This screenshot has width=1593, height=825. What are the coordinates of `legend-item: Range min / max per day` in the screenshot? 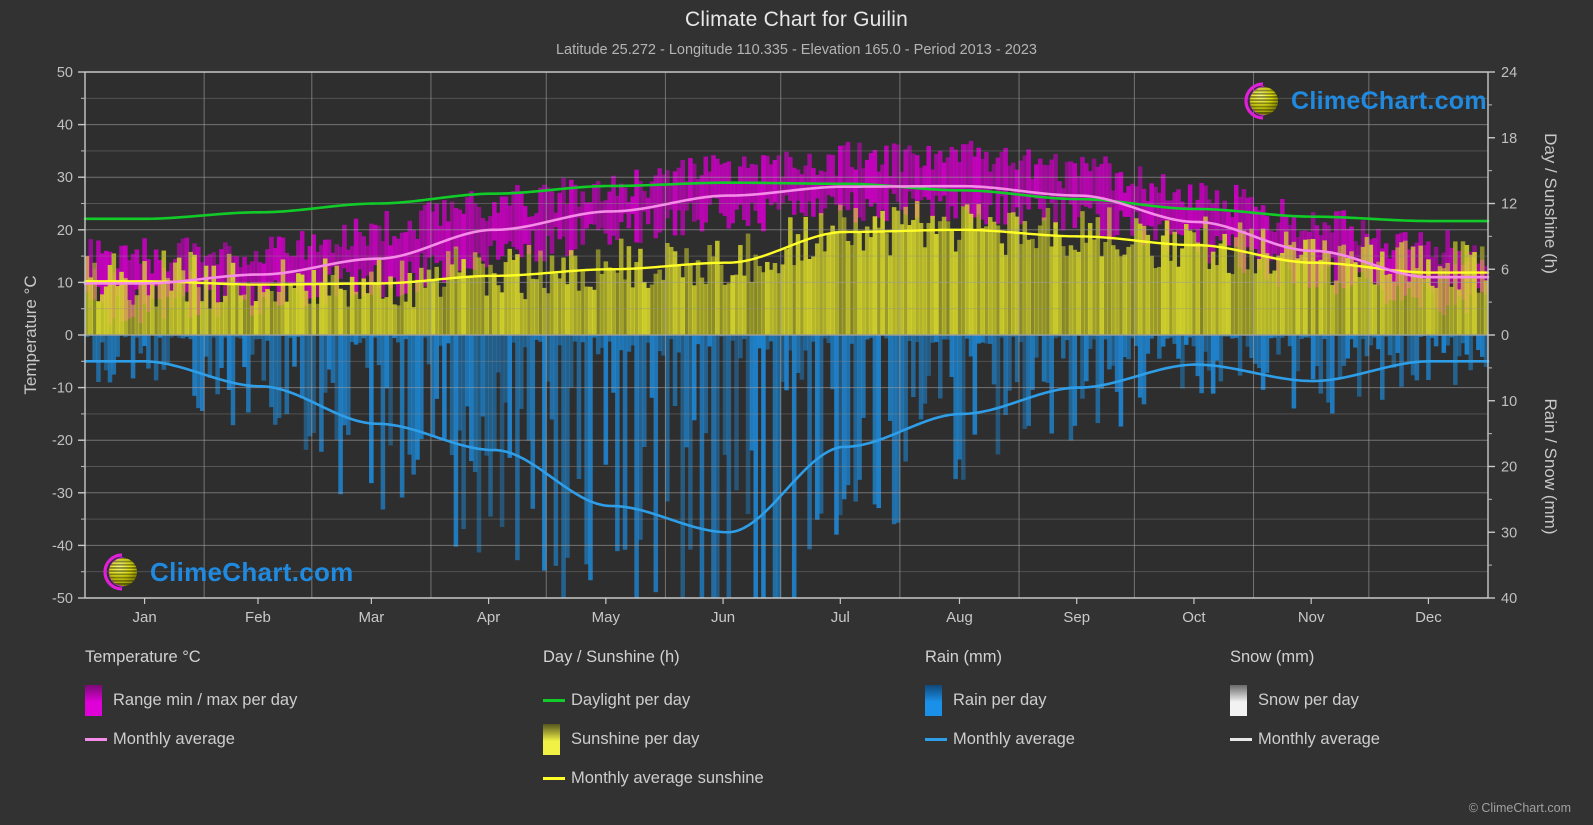 It's located at (191, 700).